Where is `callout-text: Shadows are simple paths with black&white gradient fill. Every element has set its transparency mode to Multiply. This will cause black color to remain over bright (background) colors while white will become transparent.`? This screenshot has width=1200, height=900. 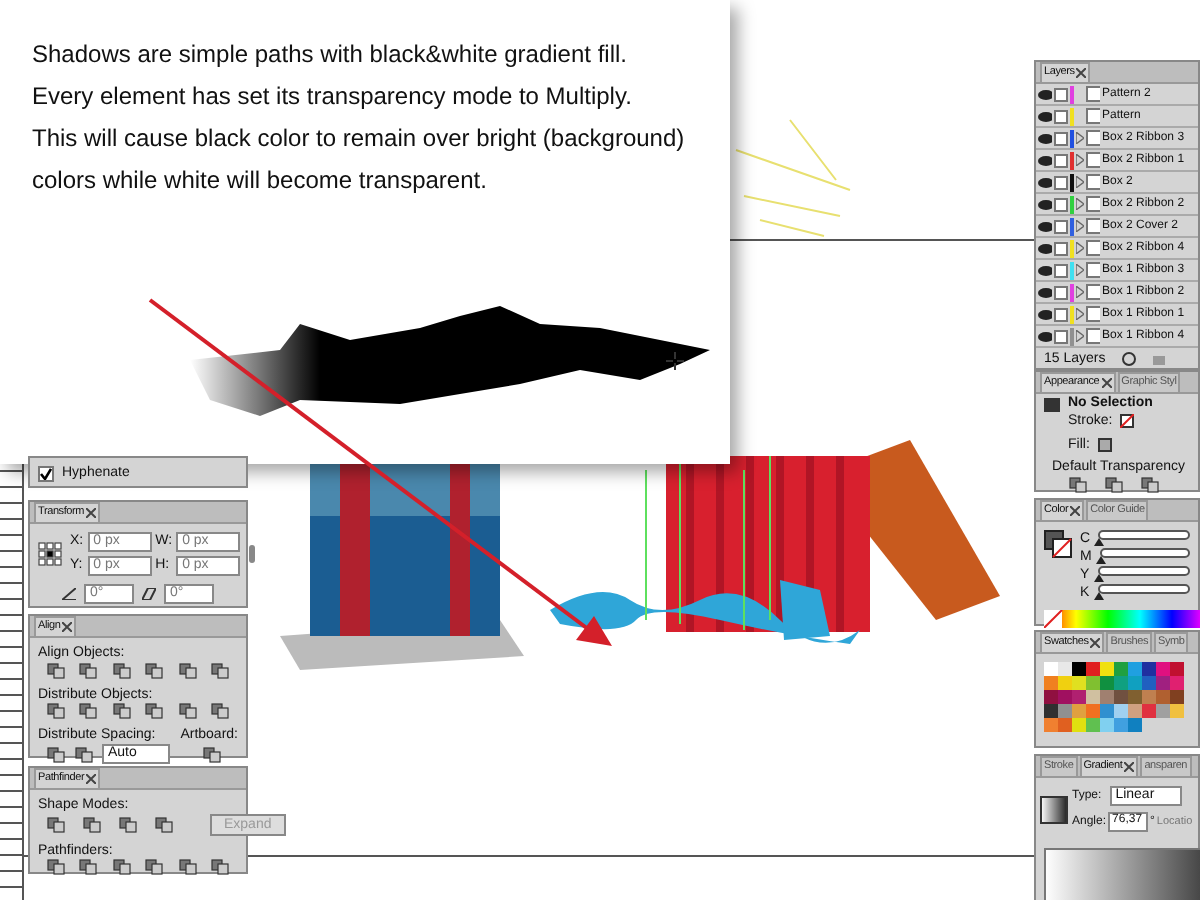
callout-text: Shadows are simple paths with black&white gradient fill. Every element has set its transparency mode to Multiply. This will cause black color to remain over bright (background) colors while white will become transparent. is located at coordinates (358, 118).